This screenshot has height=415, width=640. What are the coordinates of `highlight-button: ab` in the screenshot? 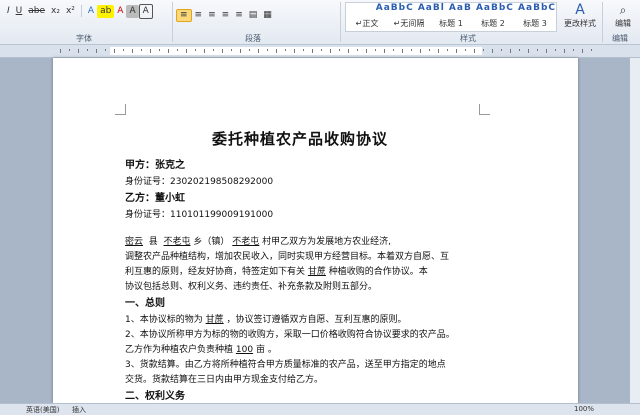 It's located at (106, 11).